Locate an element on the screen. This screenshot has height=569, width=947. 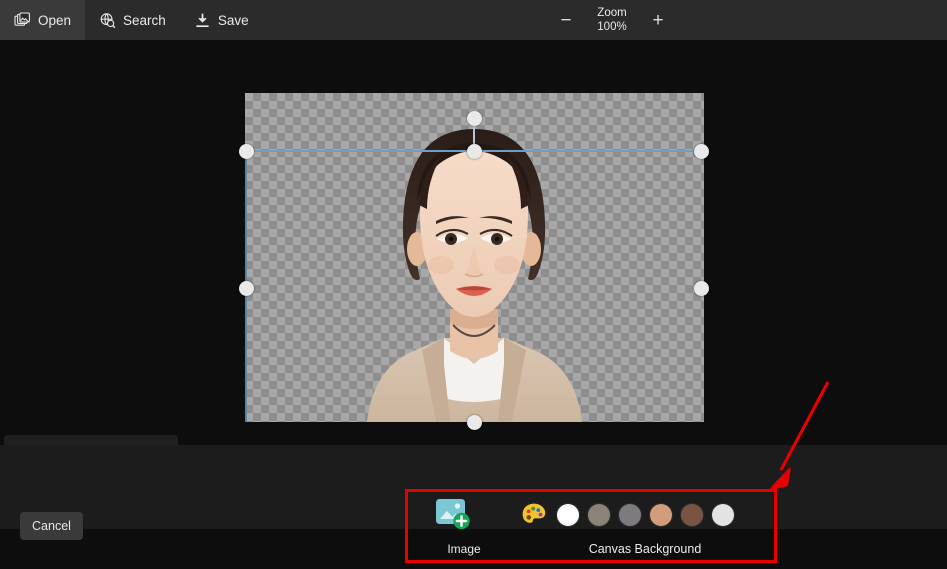
color-palette-icon is located at coordinates (534, 515).